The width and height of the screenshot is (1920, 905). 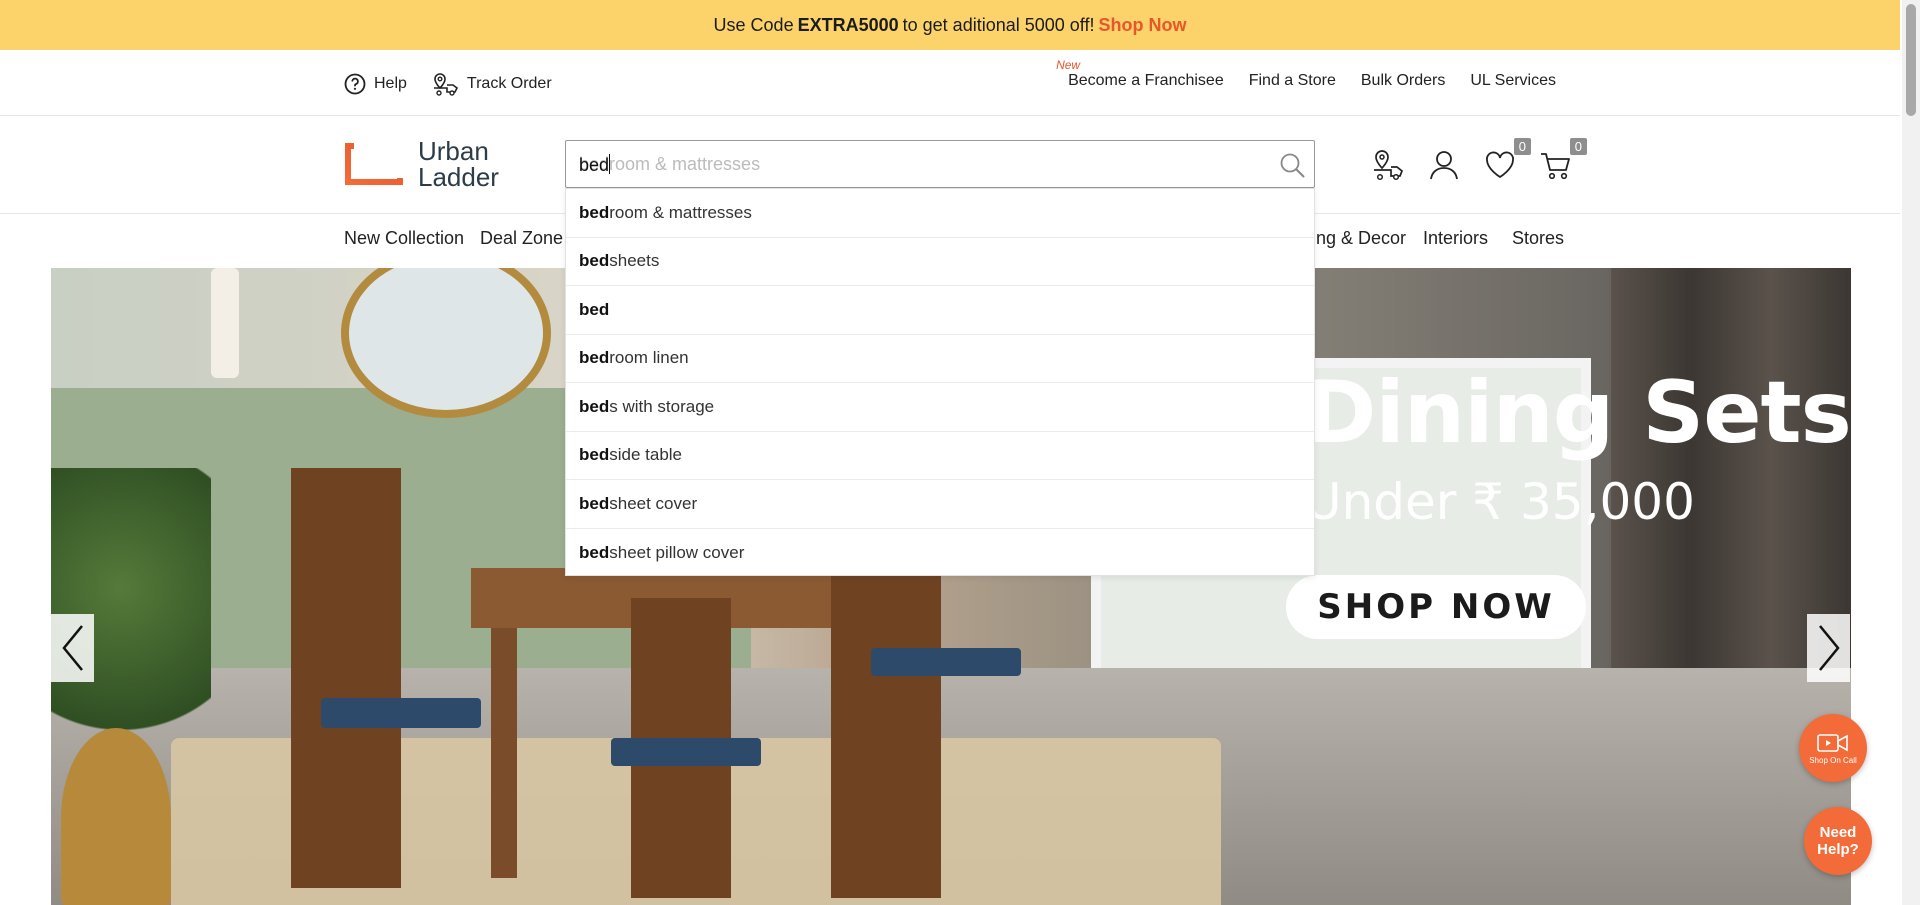 What do you see at coordinates (940, 504) in the screenshot?
I see `search-suggestion: bed sheet cover` at bounding box center [940, 504].